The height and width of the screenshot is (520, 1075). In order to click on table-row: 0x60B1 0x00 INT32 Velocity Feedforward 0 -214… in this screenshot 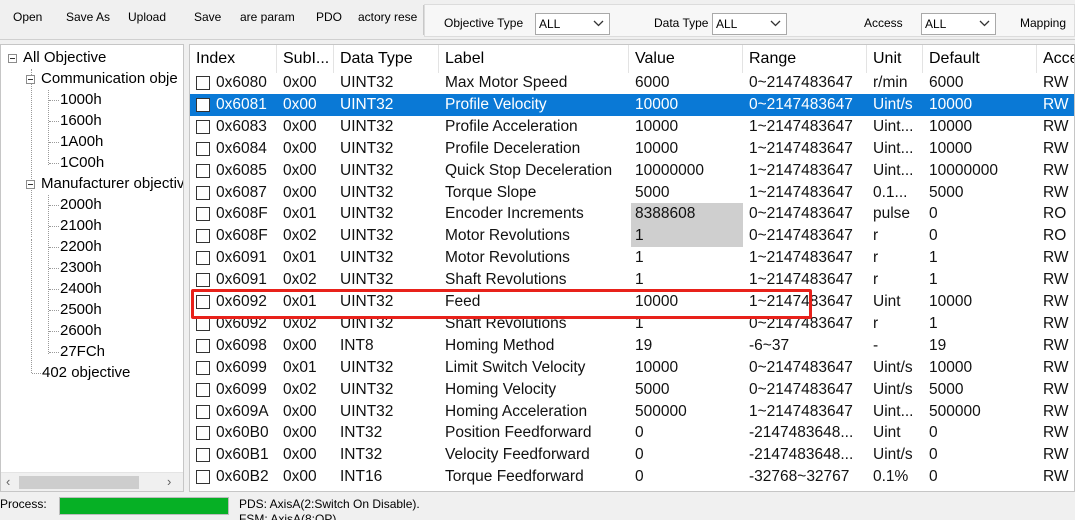, I will do `click(632, 455)`.